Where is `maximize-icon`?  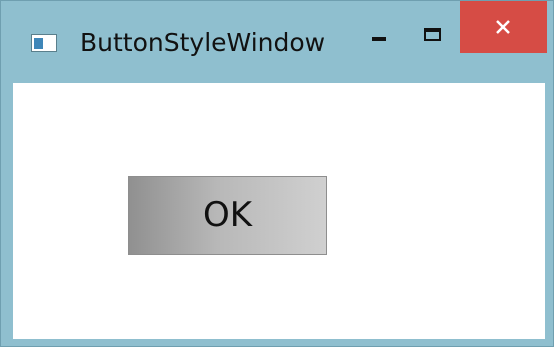 maximize-icon is located at coordinates (432, 34).